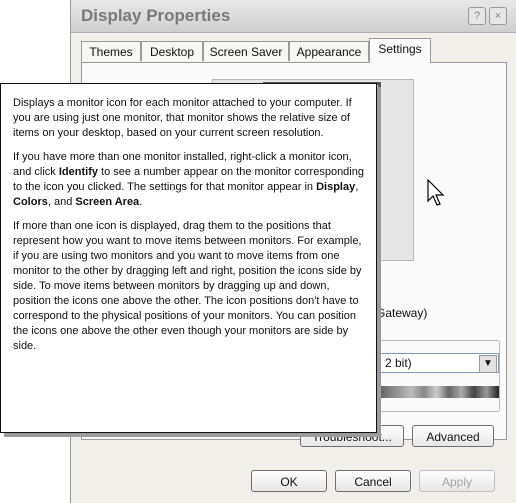  I want to click on tooltip-keyword-colors: Colors, so click(30, 202).